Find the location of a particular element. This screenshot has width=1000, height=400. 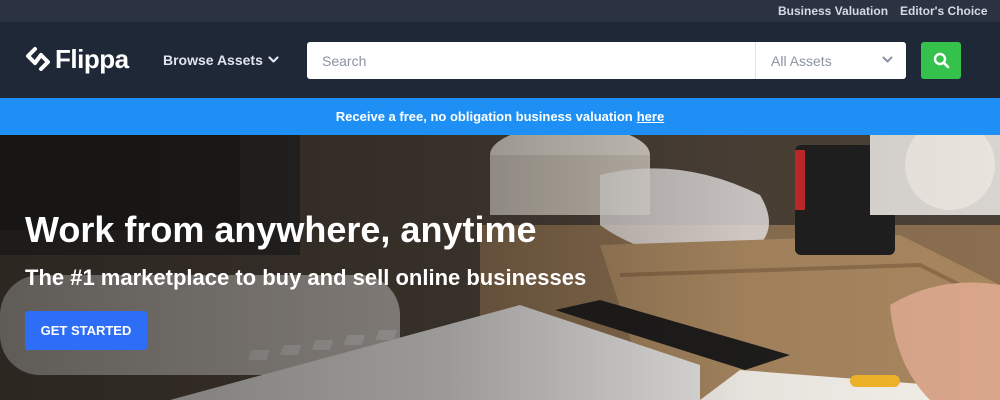

hero-title: Work from anywhere, anytime is located at coordinates (281, 229).